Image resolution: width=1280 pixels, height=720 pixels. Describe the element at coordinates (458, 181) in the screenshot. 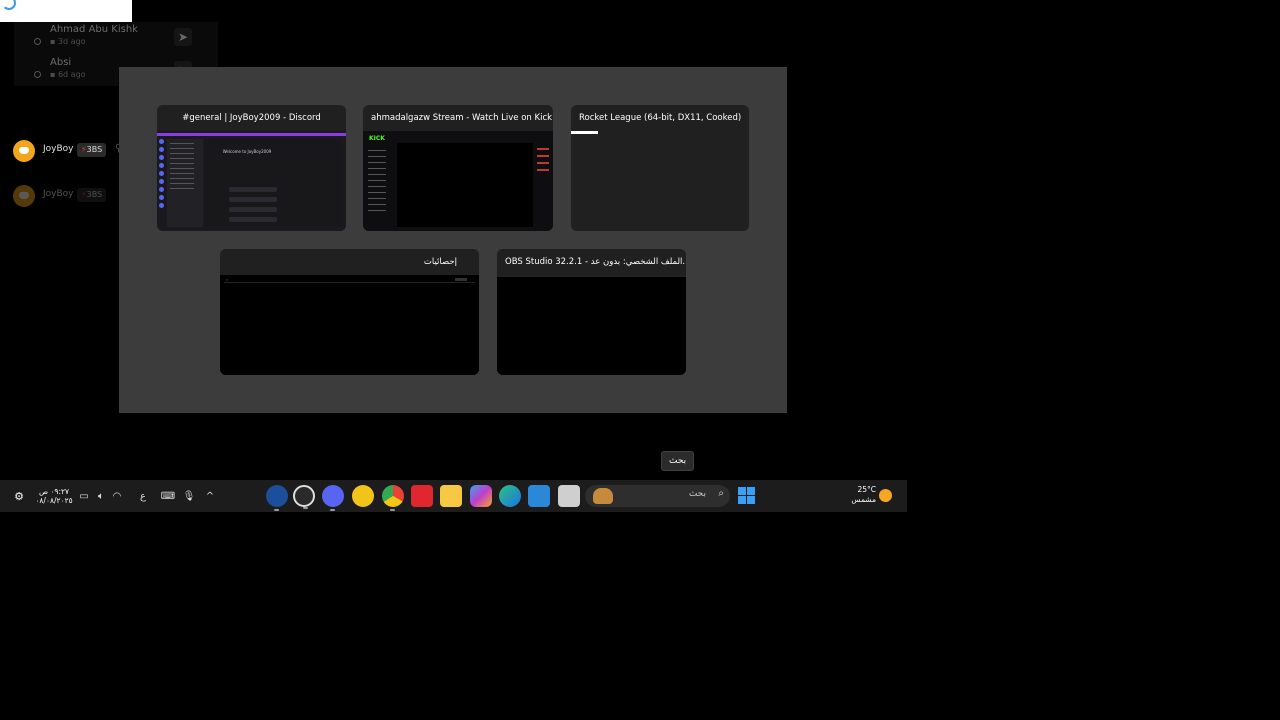

I see `kick-preview: KICK` at that location.